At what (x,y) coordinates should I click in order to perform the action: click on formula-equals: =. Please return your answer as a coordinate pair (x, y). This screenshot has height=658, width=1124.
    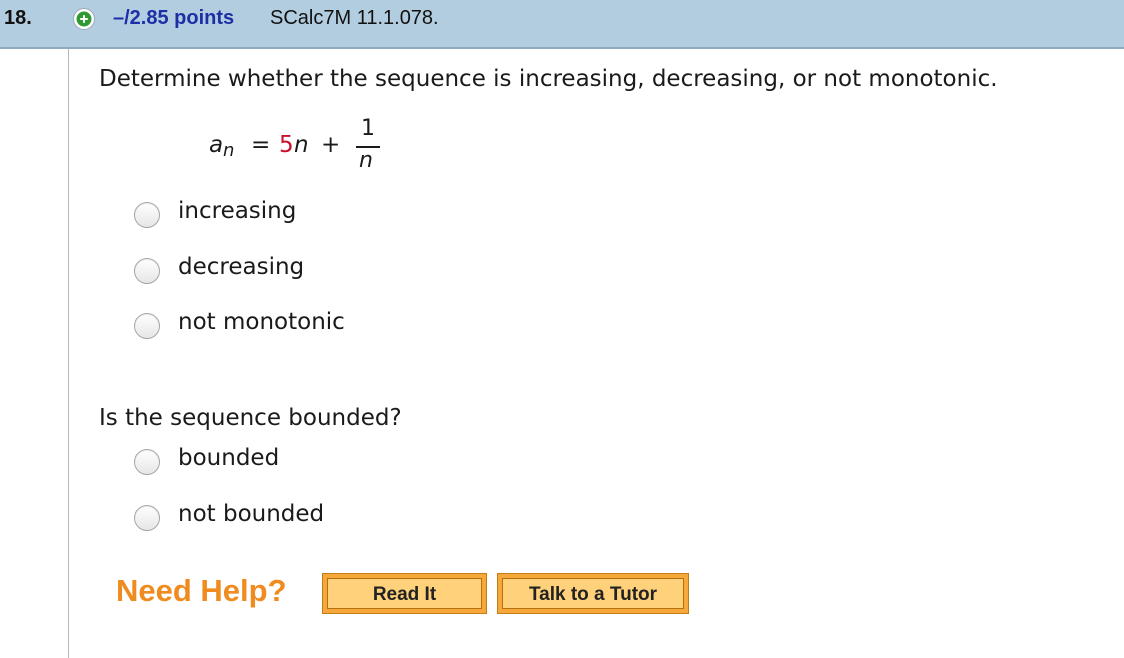
    Looking at the image, I should click on (261, 145).